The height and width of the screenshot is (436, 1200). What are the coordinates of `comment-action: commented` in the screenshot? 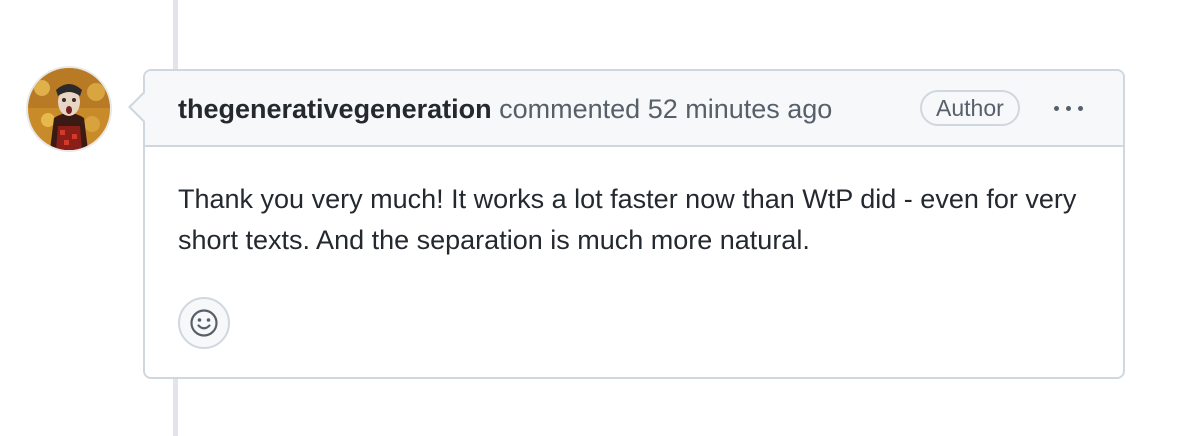 It's located at (570, 109).